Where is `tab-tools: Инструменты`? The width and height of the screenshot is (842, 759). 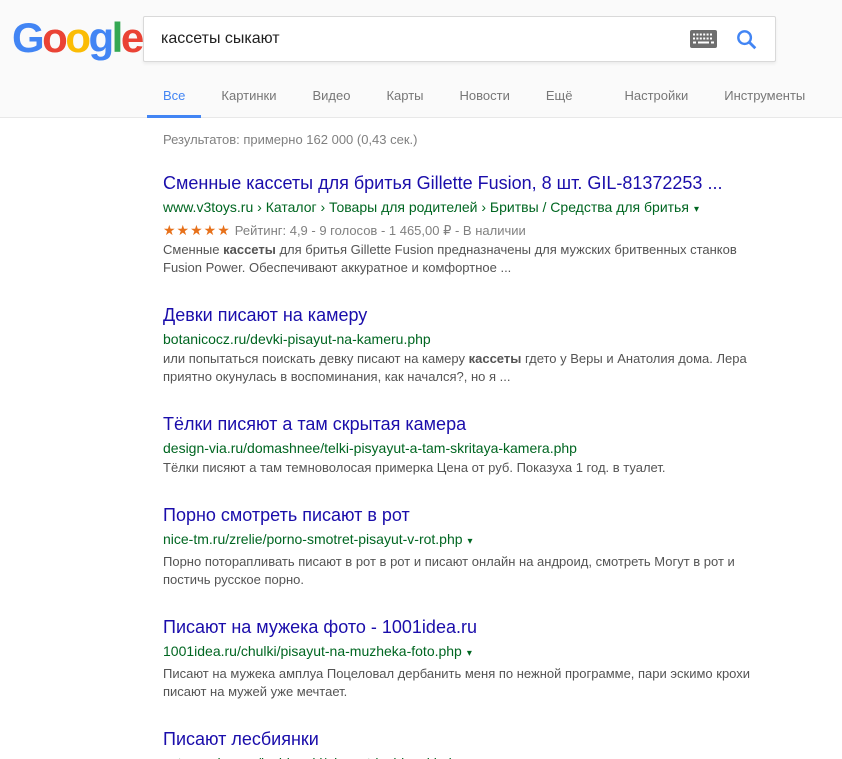 tab-tools: Инструменты is located at coordinates (764, 90).